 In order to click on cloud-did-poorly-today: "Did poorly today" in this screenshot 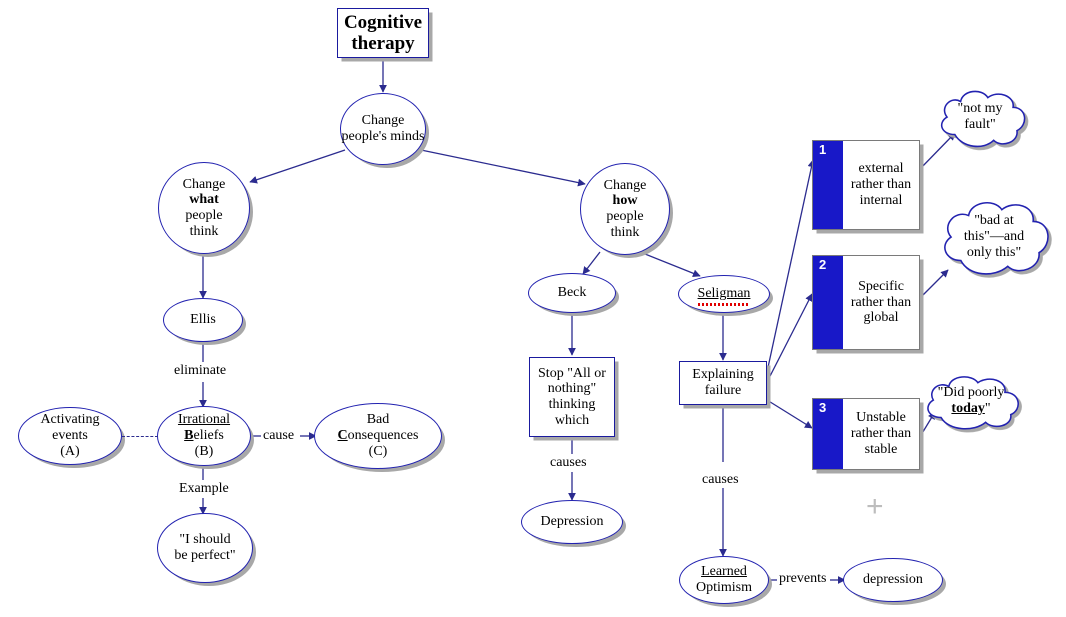, I will do `click(971, 401)`.